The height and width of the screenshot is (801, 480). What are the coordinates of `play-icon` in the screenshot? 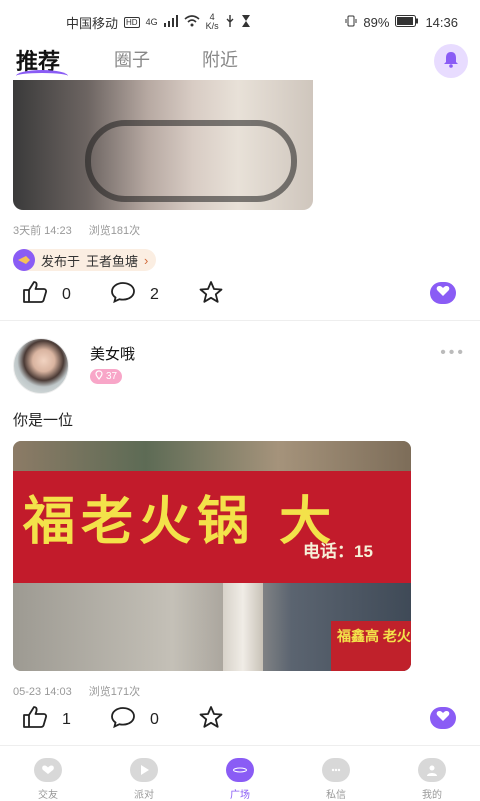 It's located at (144, 770).